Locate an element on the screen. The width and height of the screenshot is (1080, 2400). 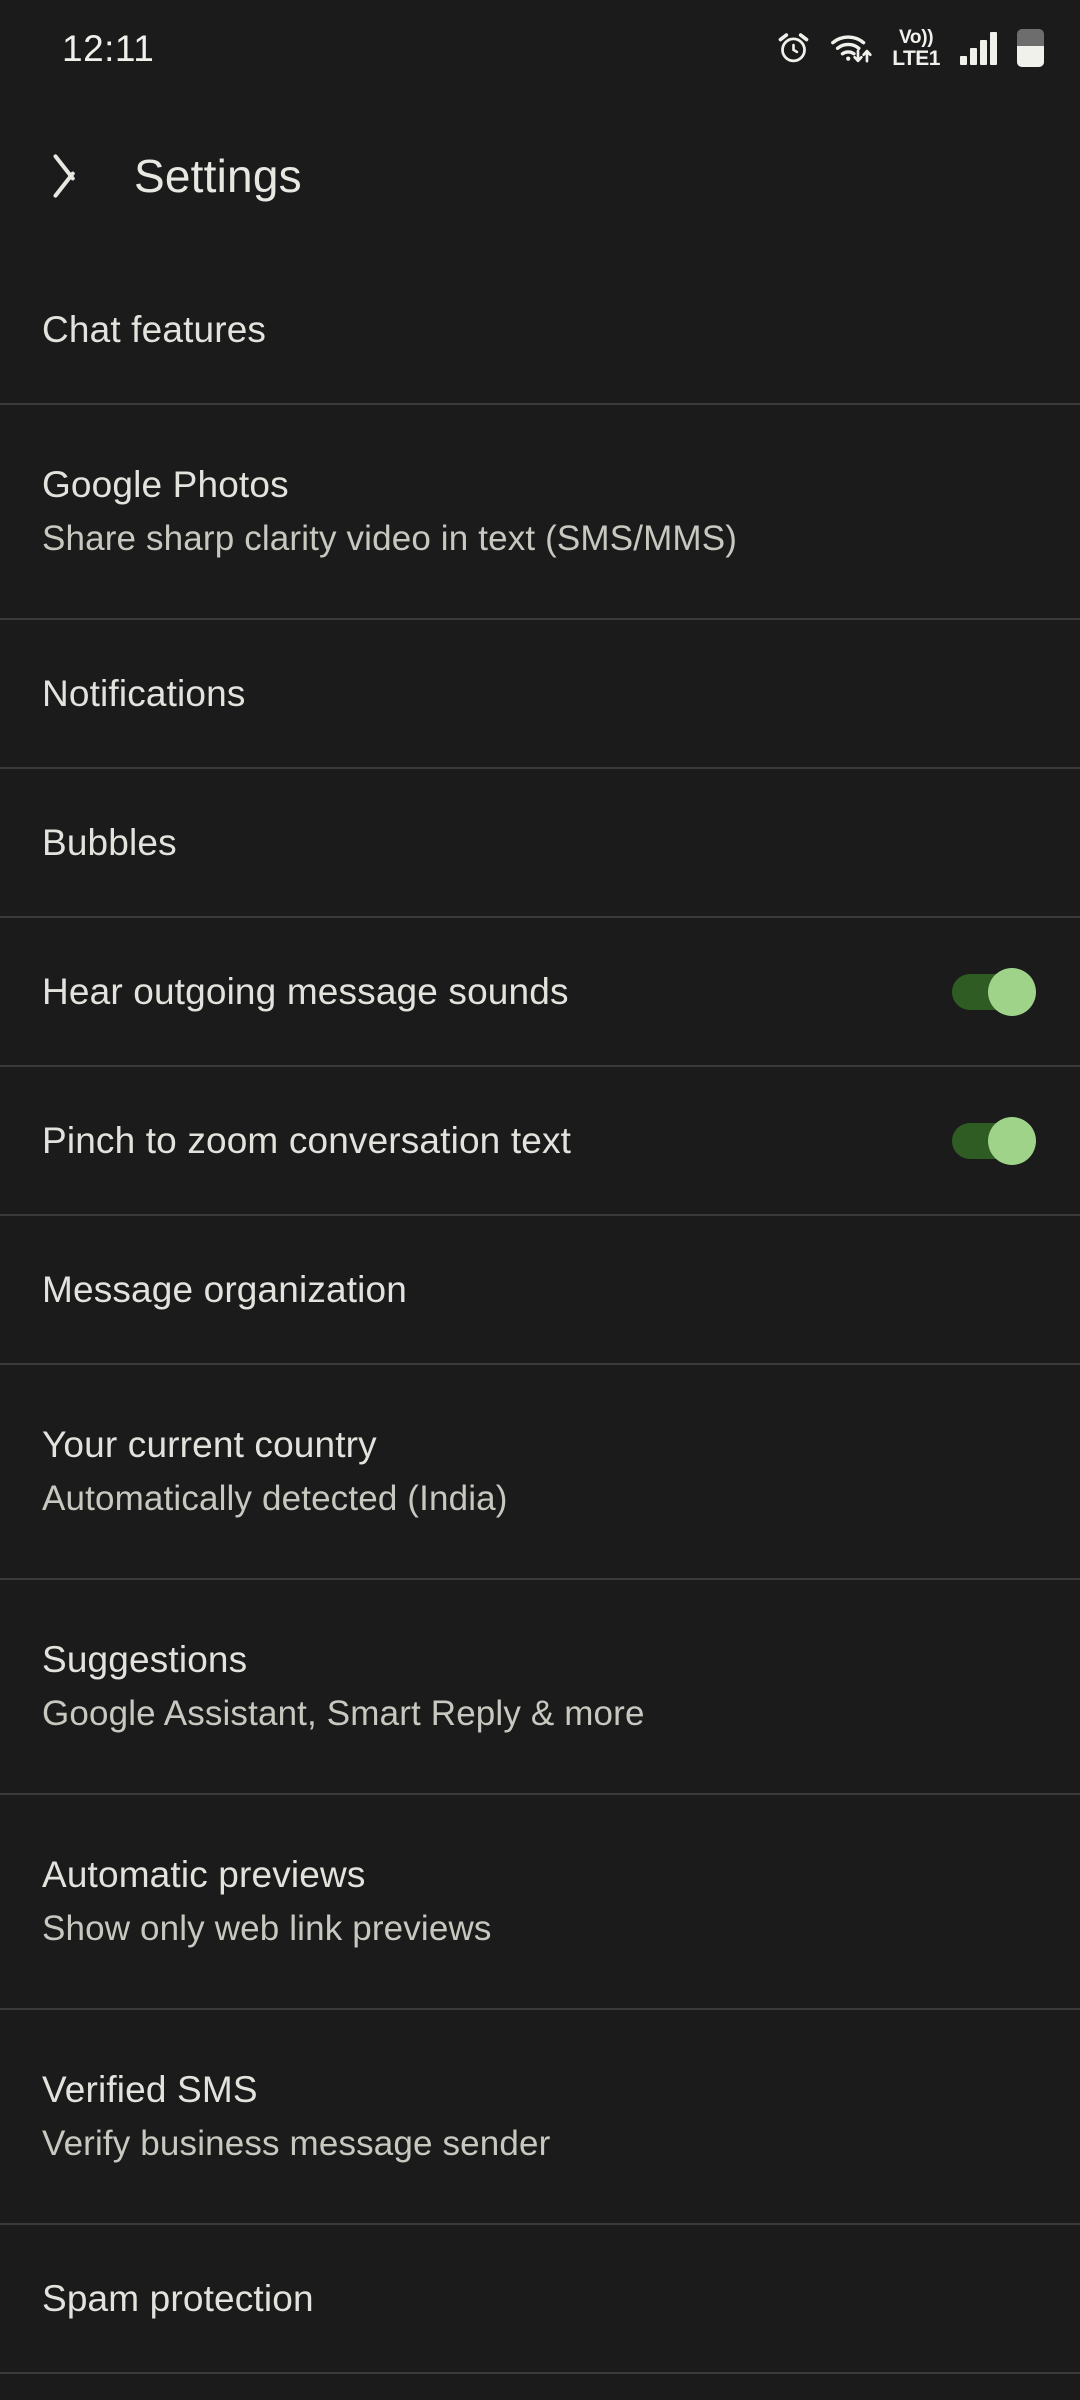
battery-icon is located at coordinates (1030, 48).